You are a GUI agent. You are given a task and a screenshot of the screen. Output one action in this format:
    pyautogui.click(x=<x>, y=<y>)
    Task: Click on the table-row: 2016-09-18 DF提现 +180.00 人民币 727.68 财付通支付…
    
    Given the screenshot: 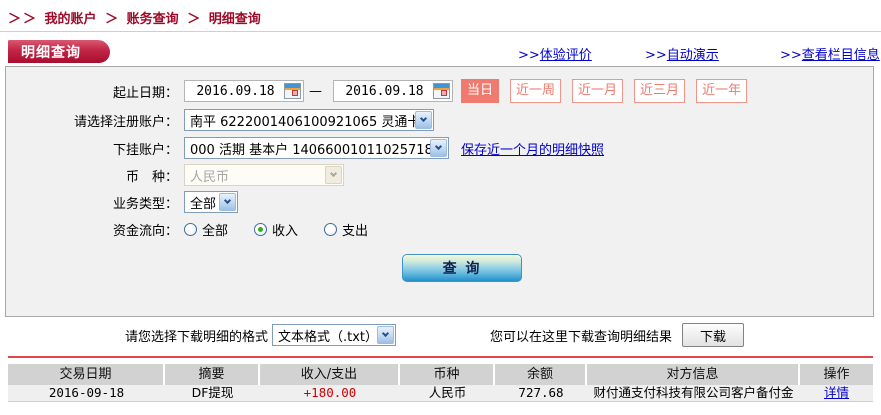 What is the action you would take?
    pyautogui.click(x=440, y=393)
    